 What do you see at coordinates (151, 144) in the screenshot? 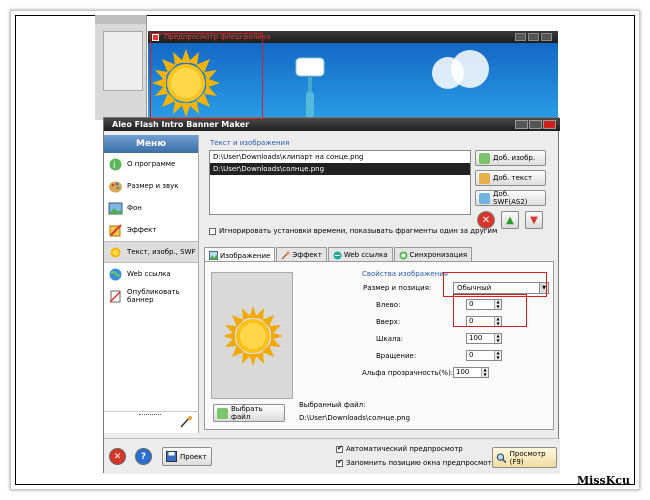
I see `sidebar-header: Меню` at bounding box center [151, 144].